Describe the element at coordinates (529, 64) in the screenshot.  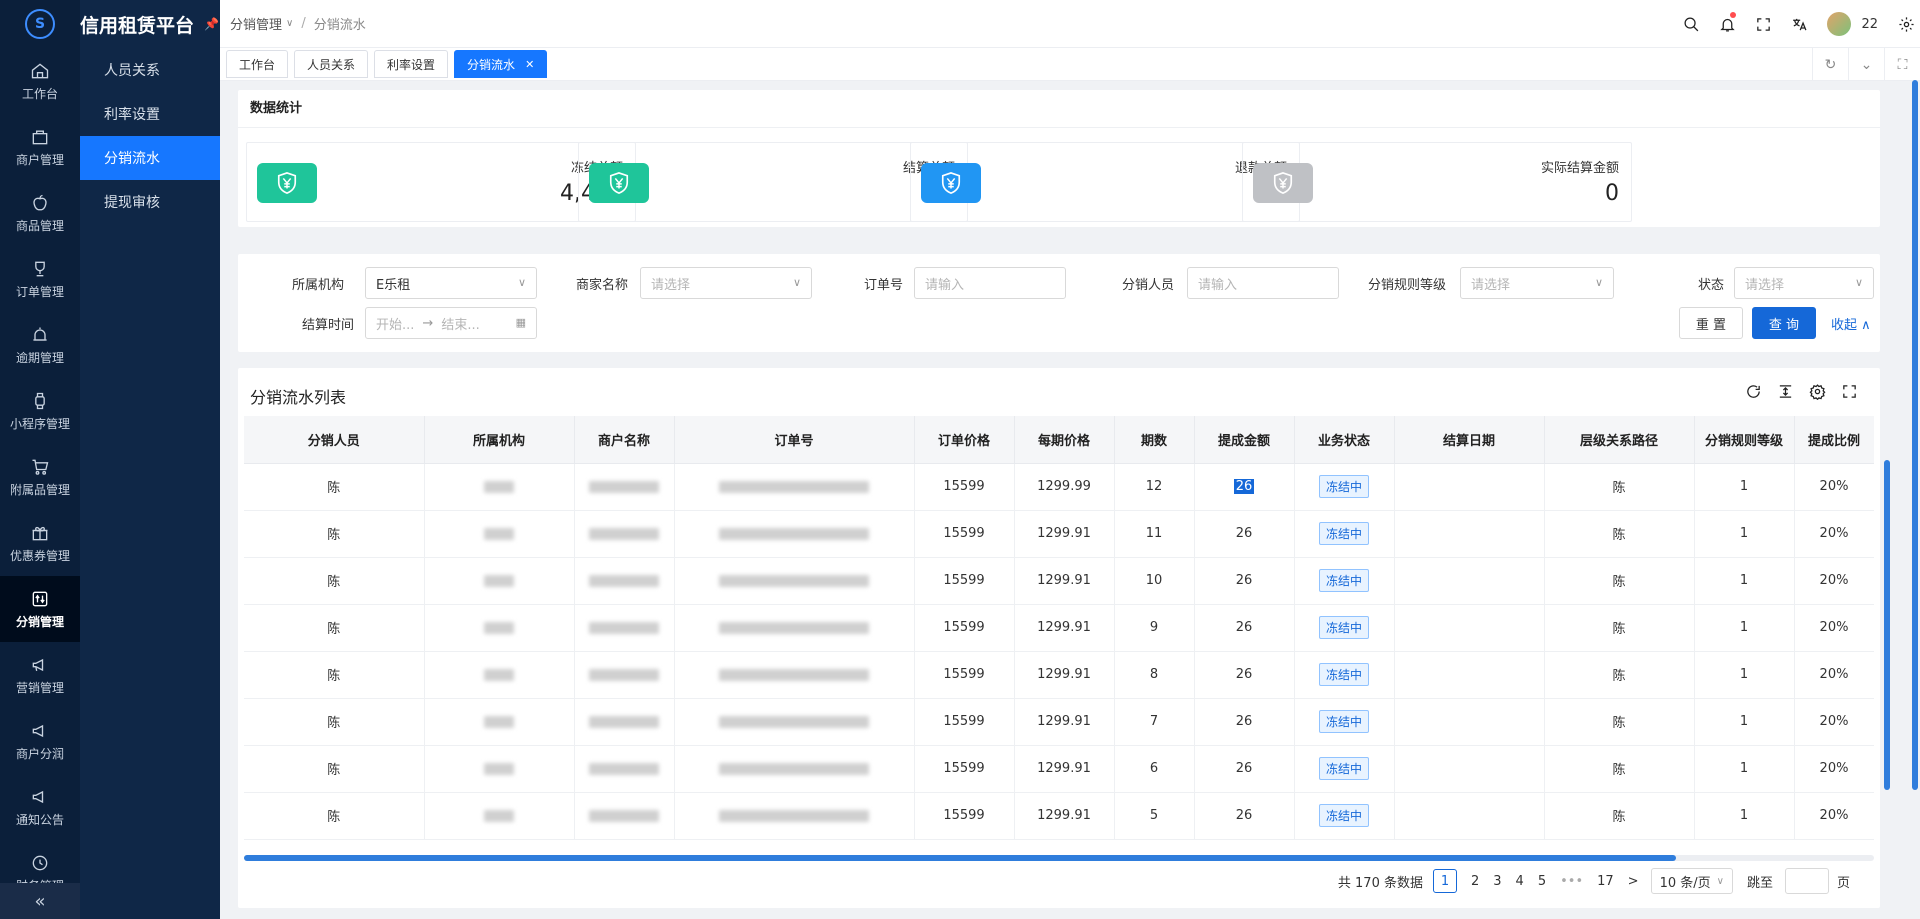
I see `close-icon: ✕` at that location.